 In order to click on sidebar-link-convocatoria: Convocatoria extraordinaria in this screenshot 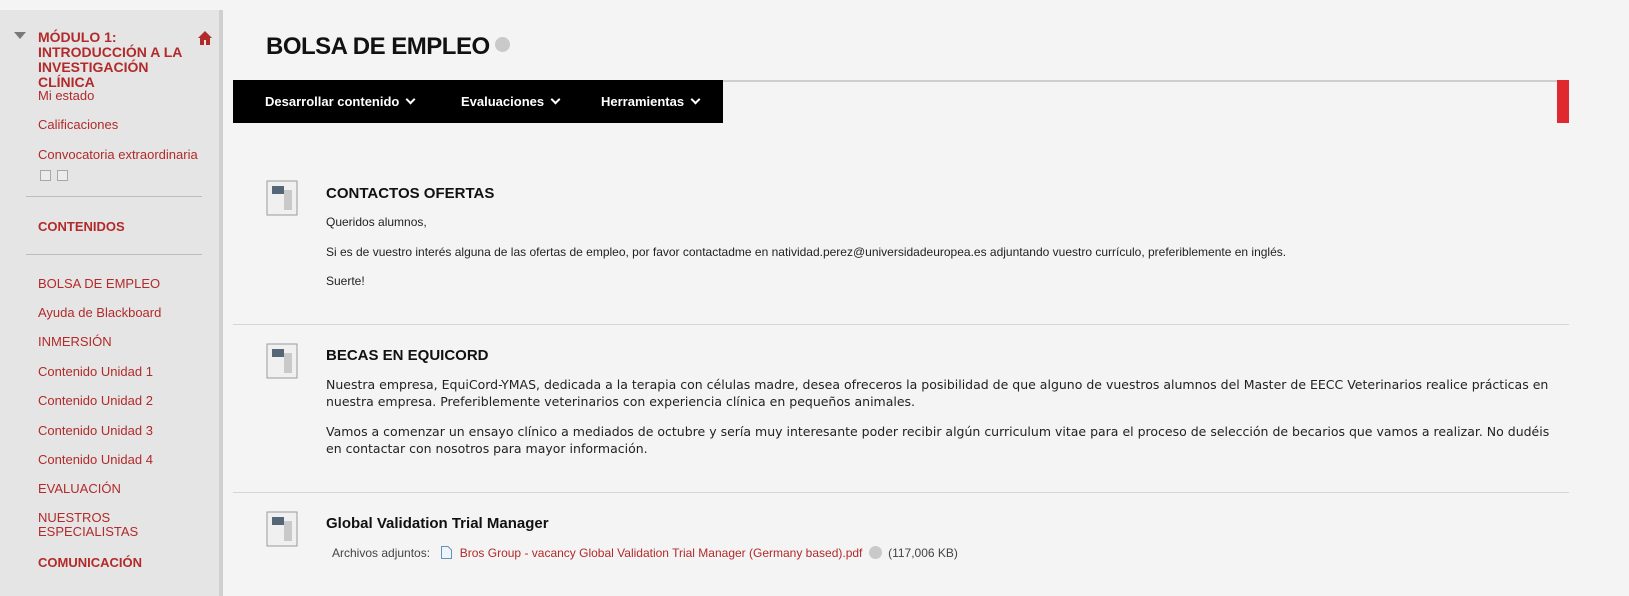, I will do `click(99, 155)`.